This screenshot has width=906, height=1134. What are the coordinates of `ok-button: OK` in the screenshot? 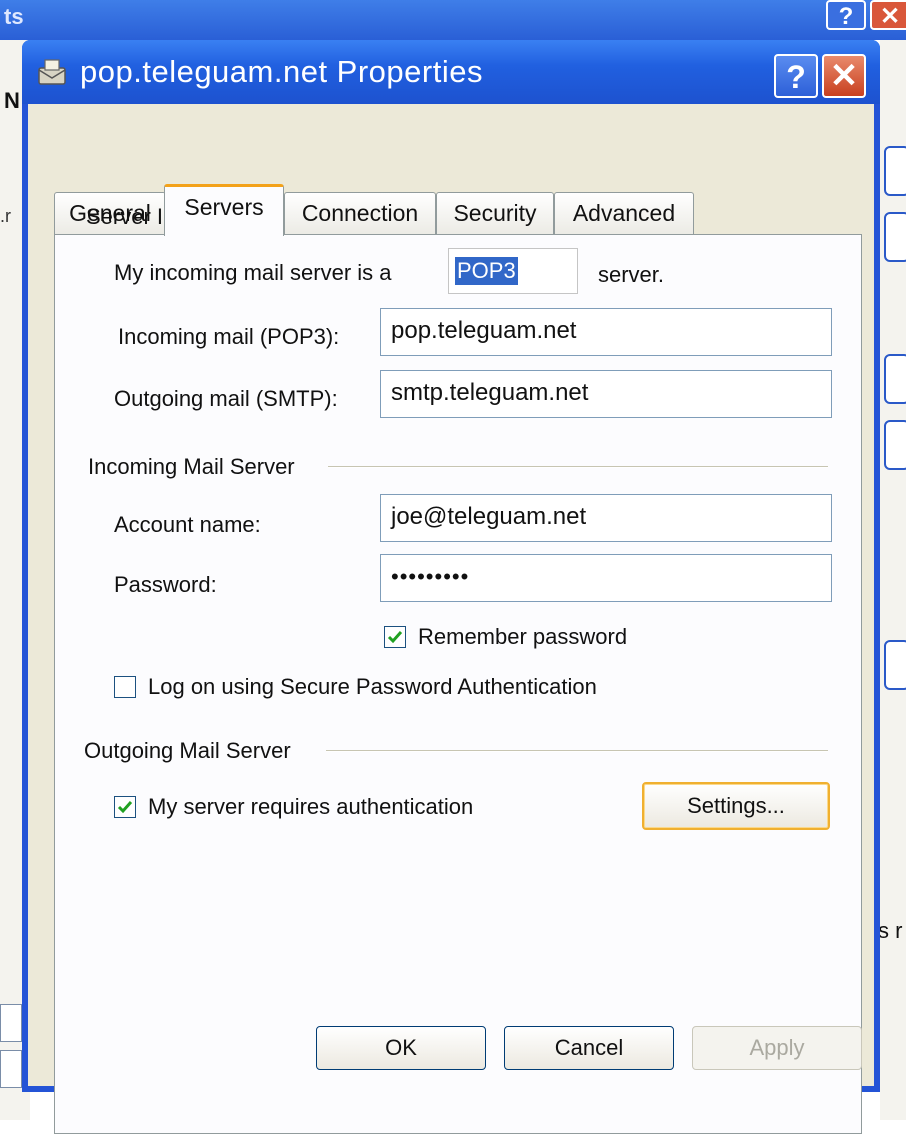 It's located at (401, 1048).